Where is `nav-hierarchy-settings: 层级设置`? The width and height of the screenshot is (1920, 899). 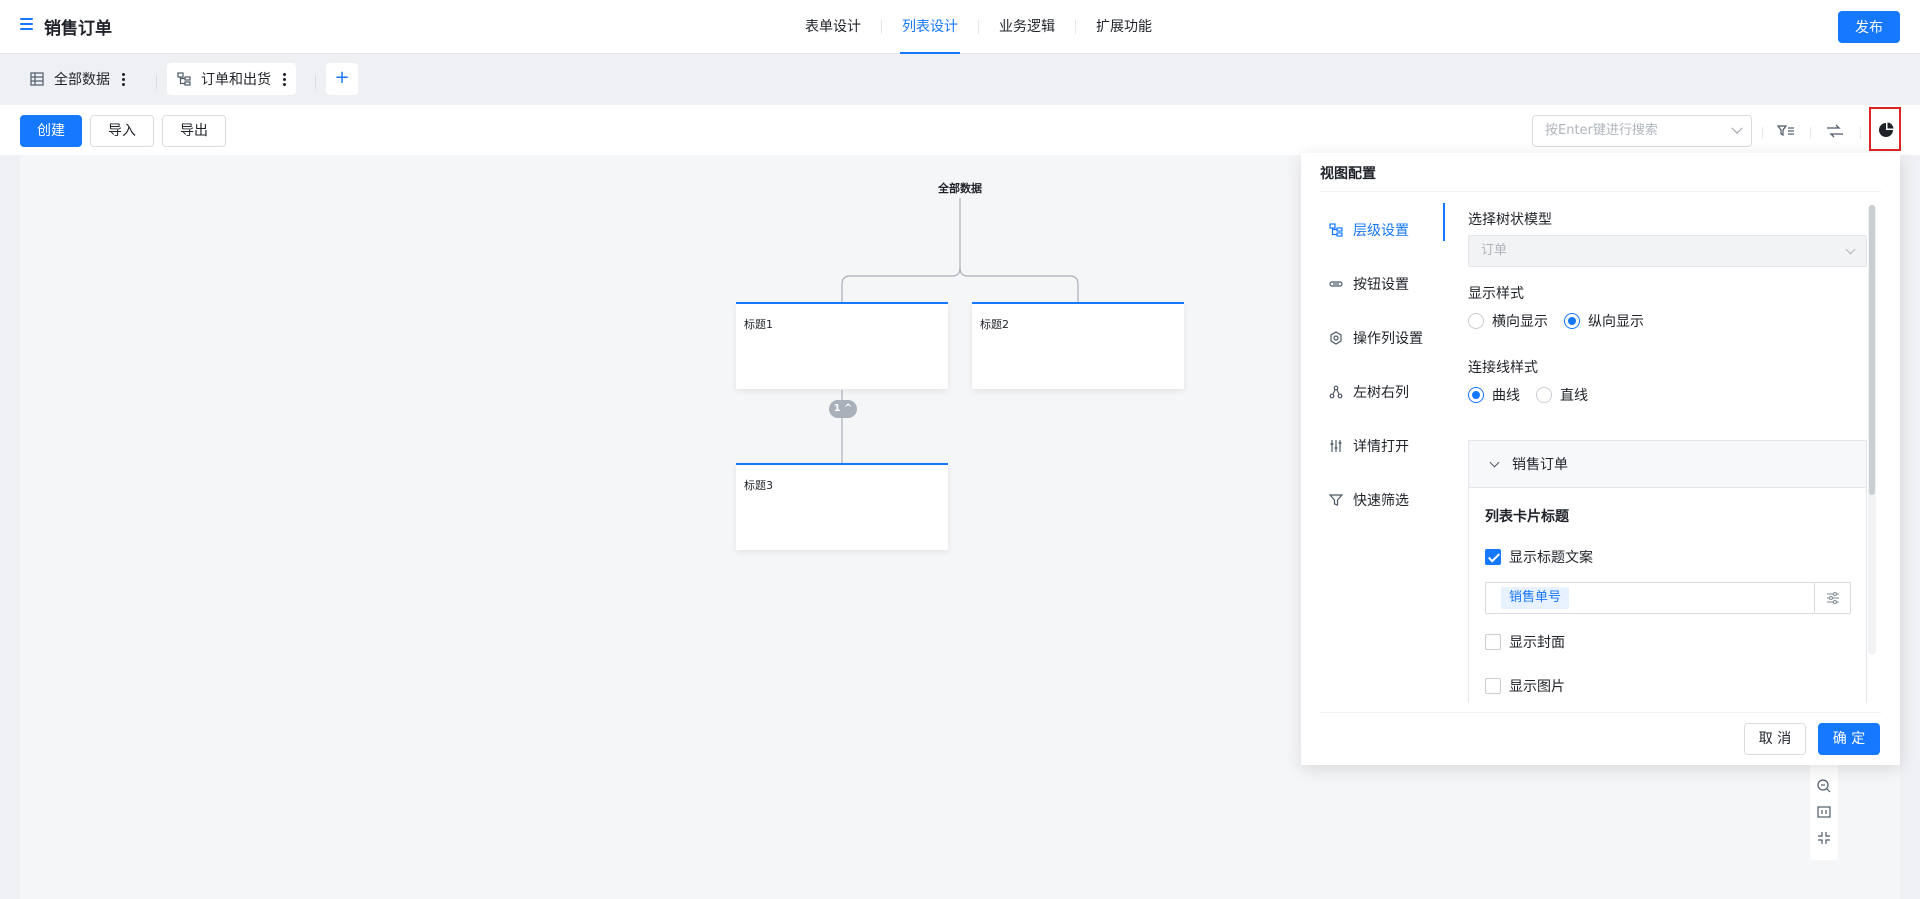
nav-hierarchy-settings: 层级设置 is located at coordinates (1373, 230).